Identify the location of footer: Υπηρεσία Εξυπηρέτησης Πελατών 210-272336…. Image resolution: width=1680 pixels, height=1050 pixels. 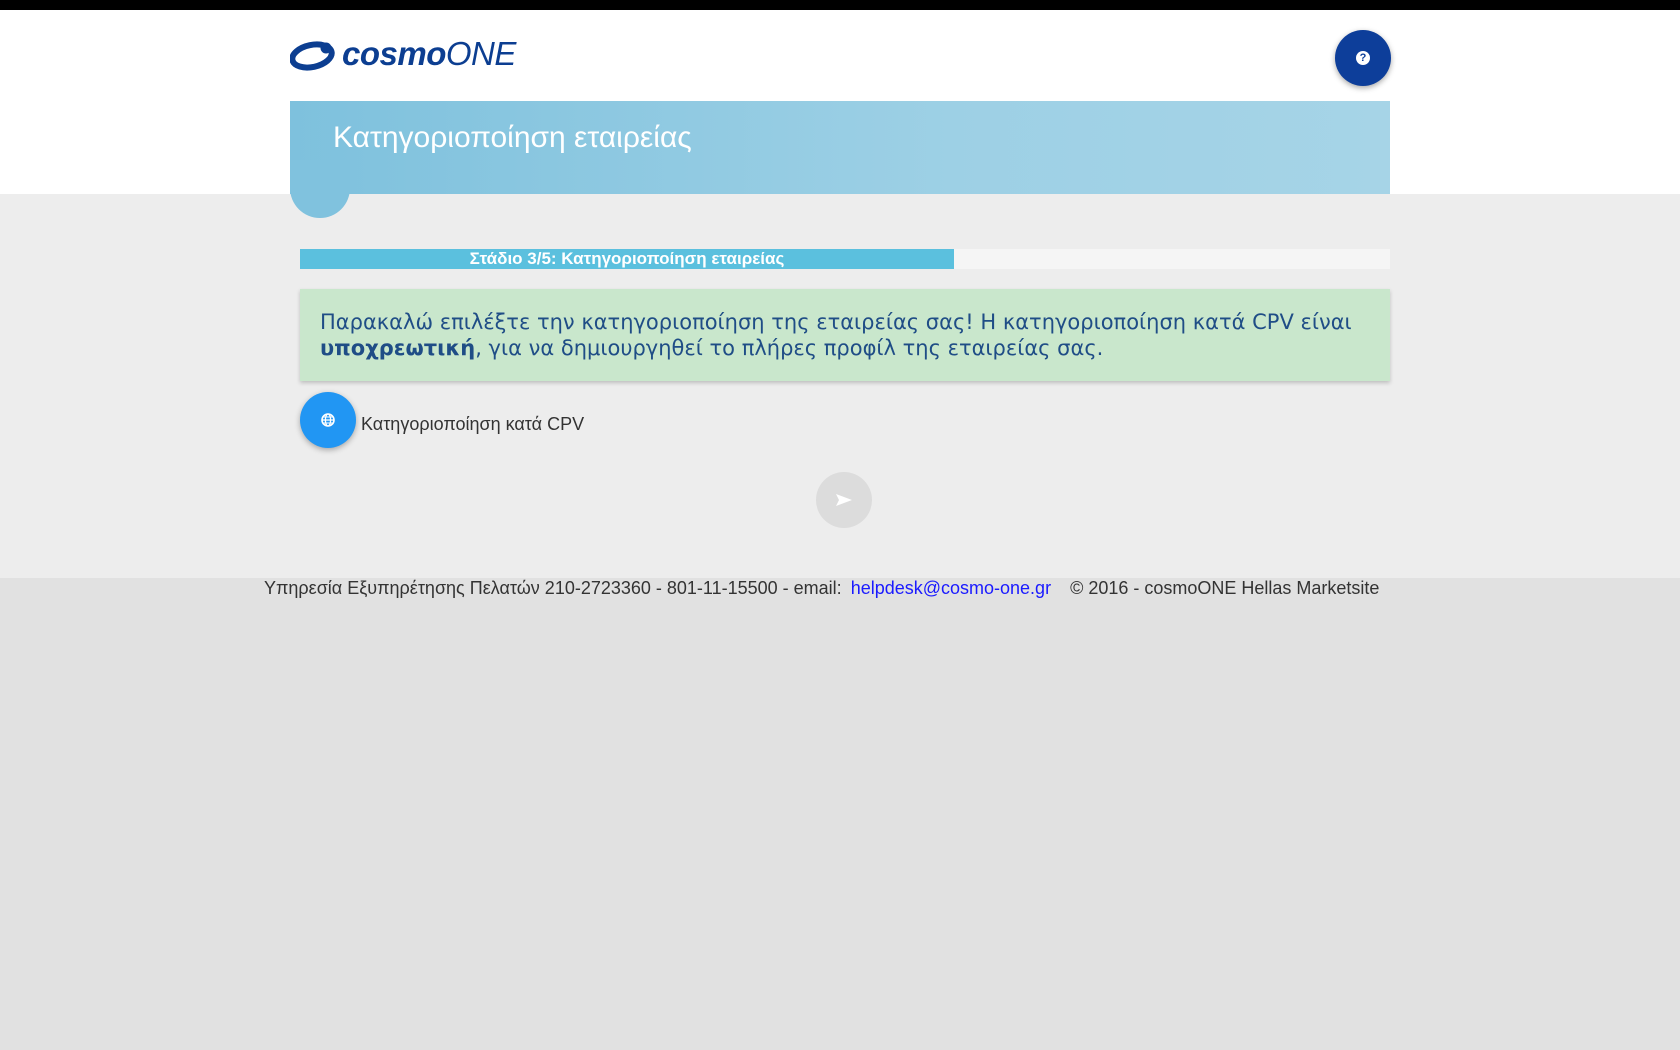
(834, 590).